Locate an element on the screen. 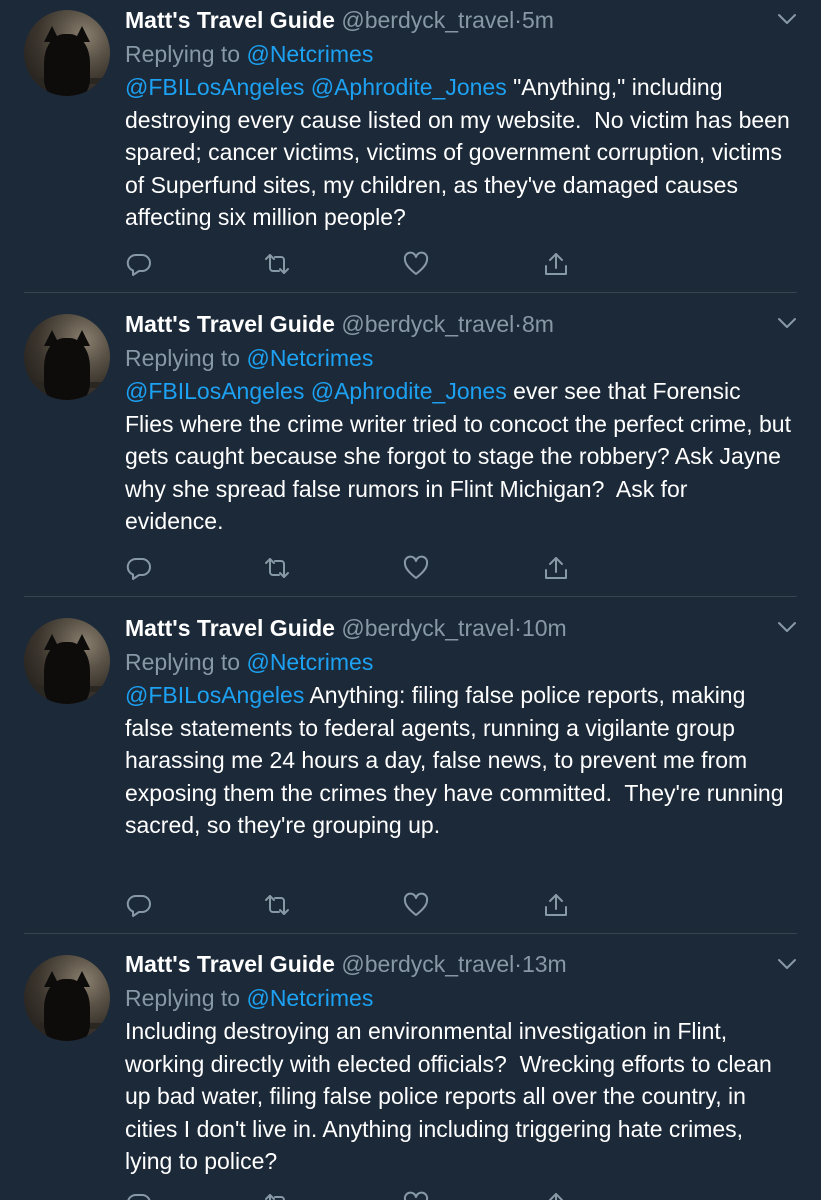 This screenshot has width=821, height=1200. tweet-mentions: @FBILosAngeles is located at coordinates (214, 695).